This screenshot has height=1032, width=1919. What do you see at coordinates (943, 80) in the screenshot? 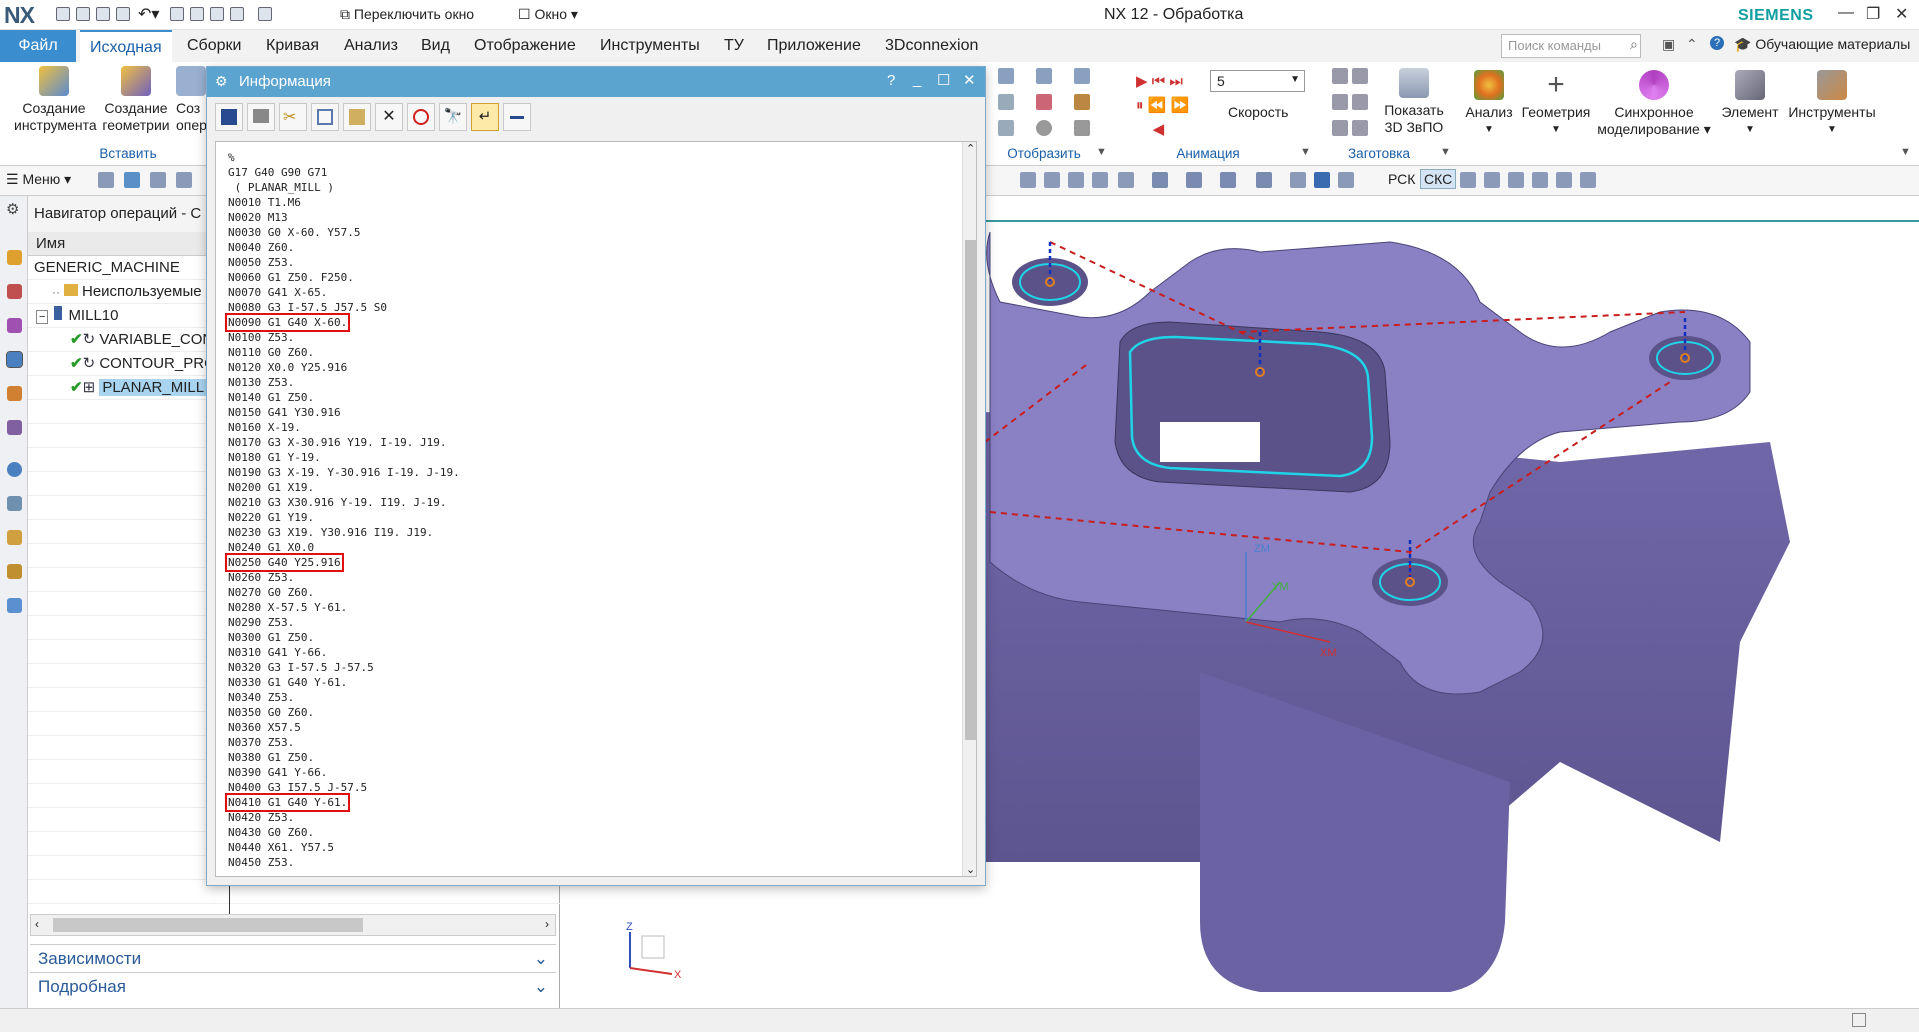
I see `dialog-maximize-button: ☐` at bounding box center [943, 80].